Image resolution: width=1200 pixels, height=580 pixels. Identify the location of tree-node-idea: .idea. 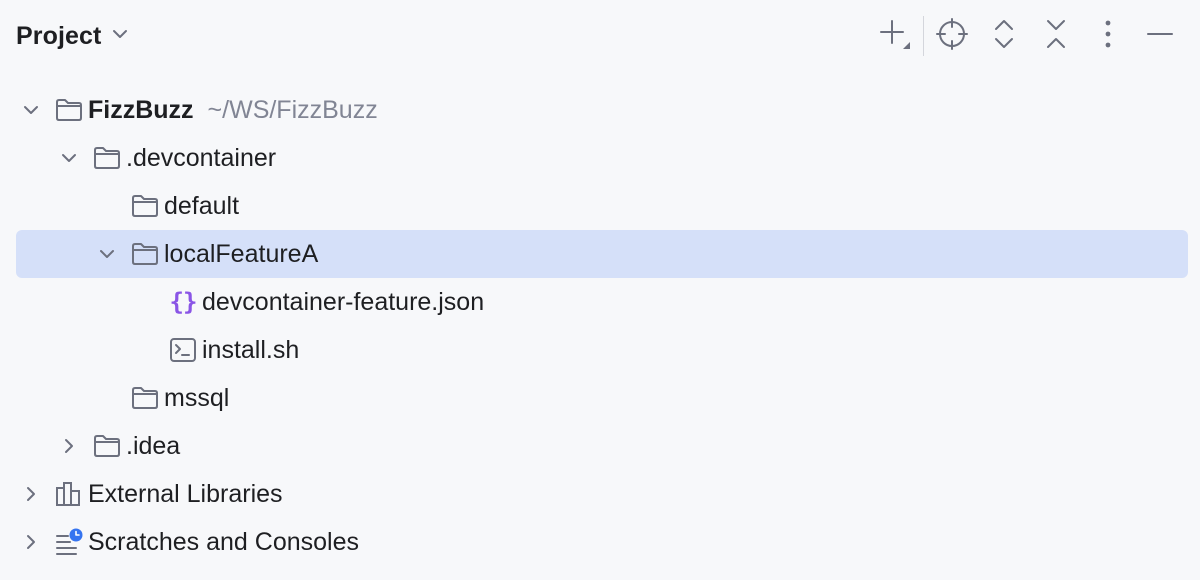
(602, 446).